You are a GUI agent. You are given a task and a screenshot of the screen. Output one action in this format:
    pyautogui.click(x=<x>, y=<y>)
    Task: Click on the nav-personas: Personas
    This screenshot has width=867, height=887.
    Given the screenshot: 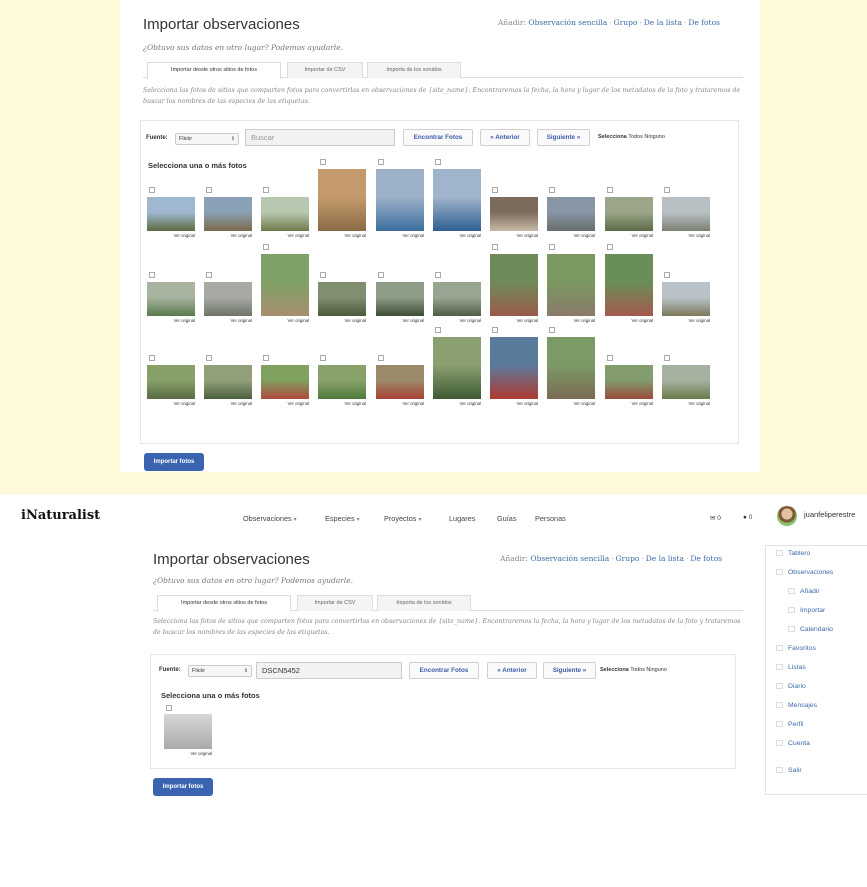 What is the action you would take?
    pyautogui.click(x=550, y=518)
    